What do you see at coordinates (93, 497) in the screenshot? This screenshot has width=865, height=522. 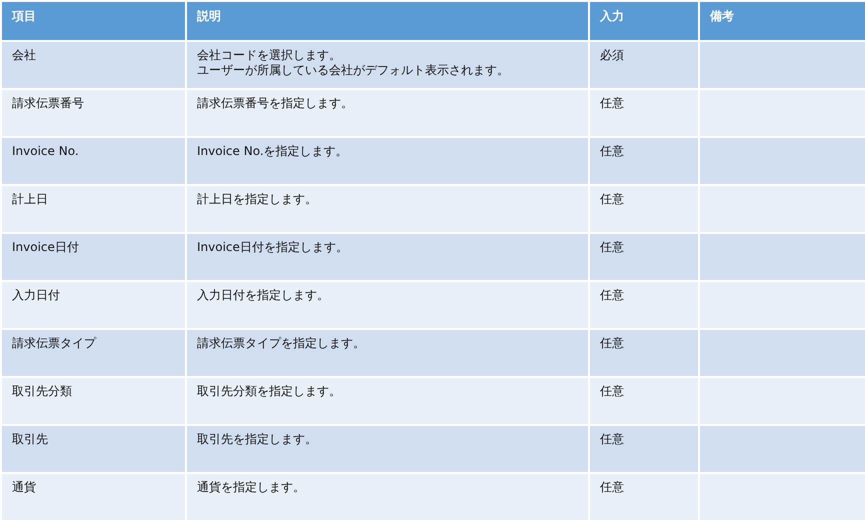 I see `table-cell: 通貨` at bounding box center [93, 497].